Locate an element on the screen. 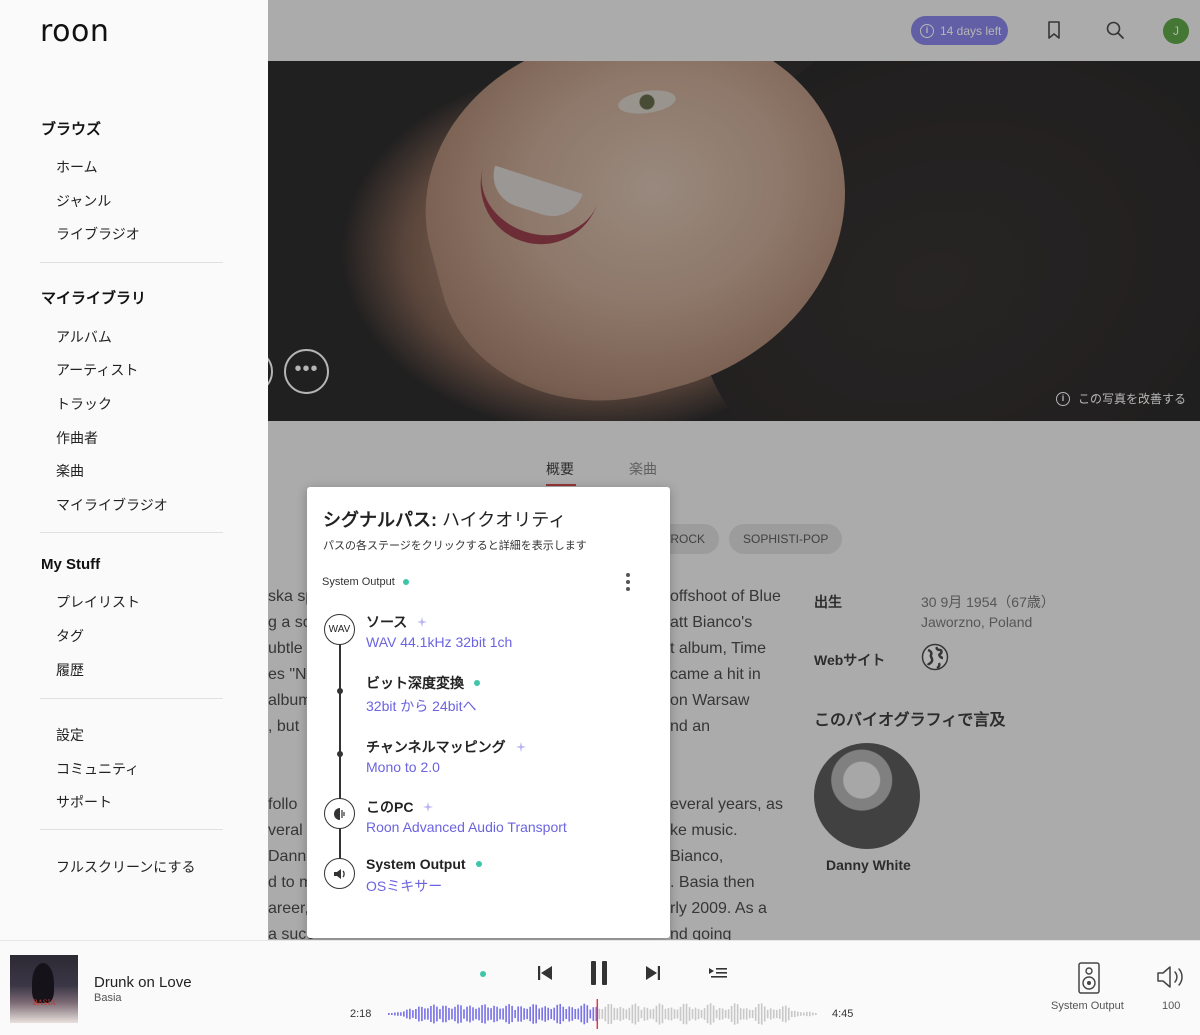 This screenshot has width=1200, height=1035. roon-logo: roon is located at coordinates (75, 31).